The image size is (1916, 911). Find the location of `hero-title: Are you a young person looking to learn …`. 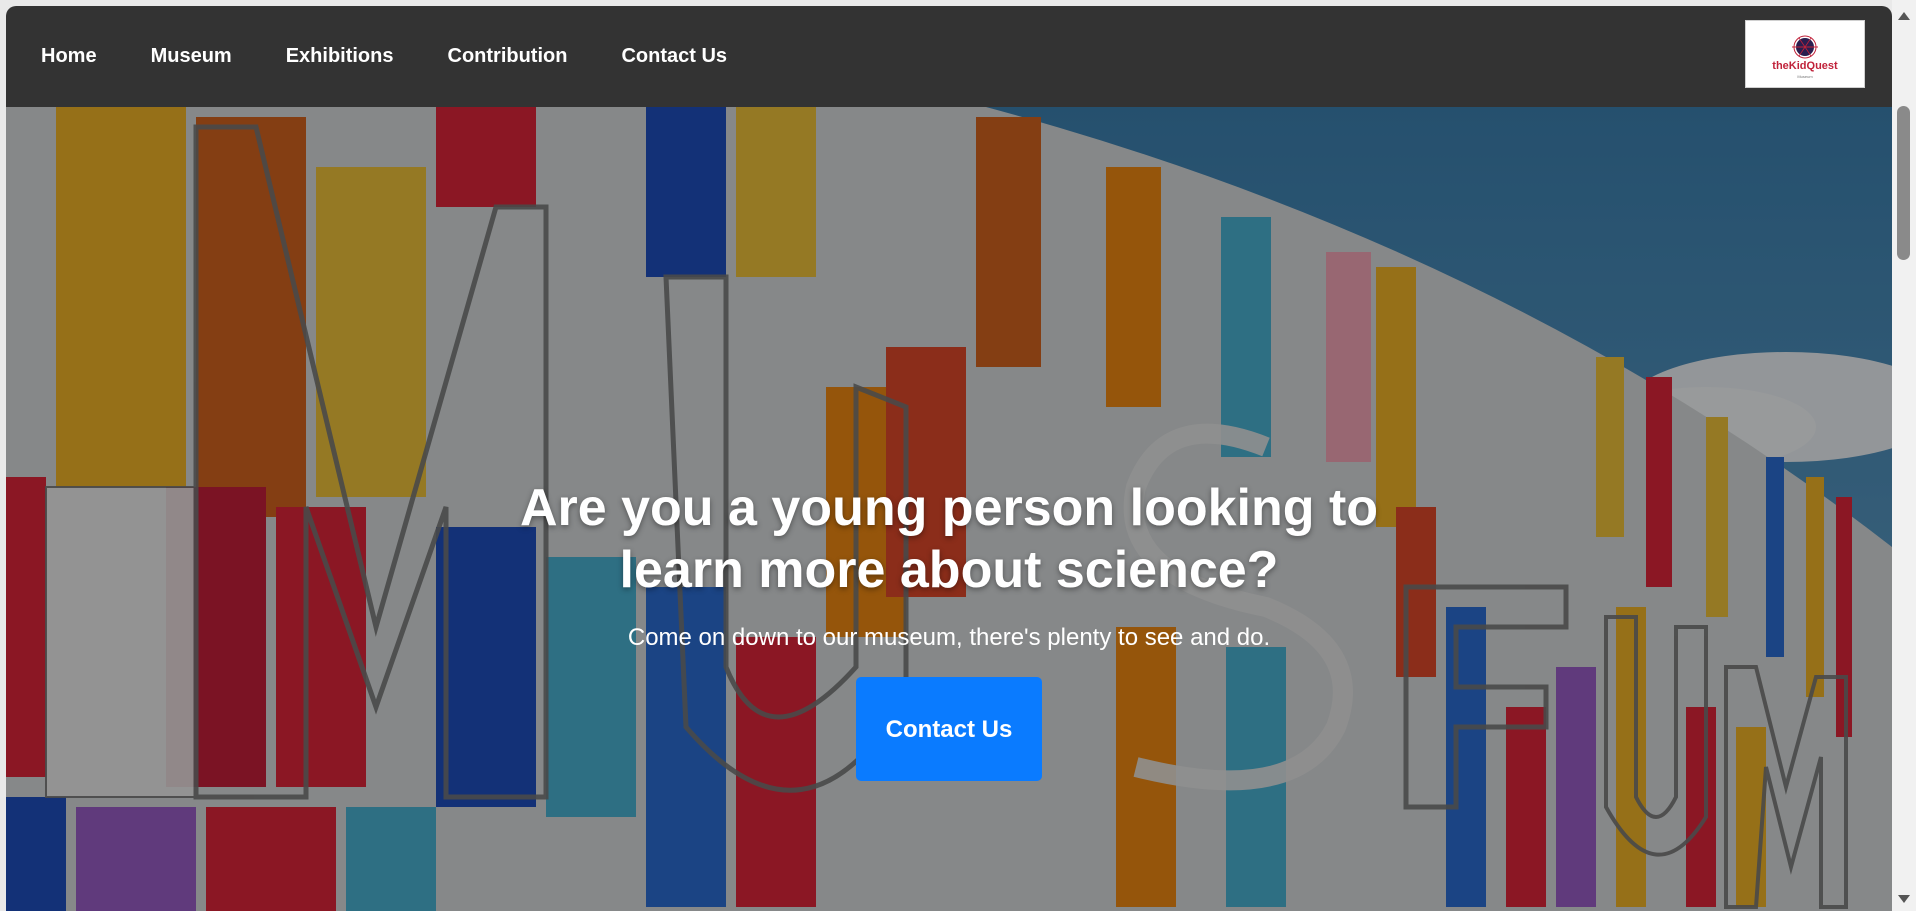

hero-title: Are you a young person looking to learn … is located at coordinates (949, 539).